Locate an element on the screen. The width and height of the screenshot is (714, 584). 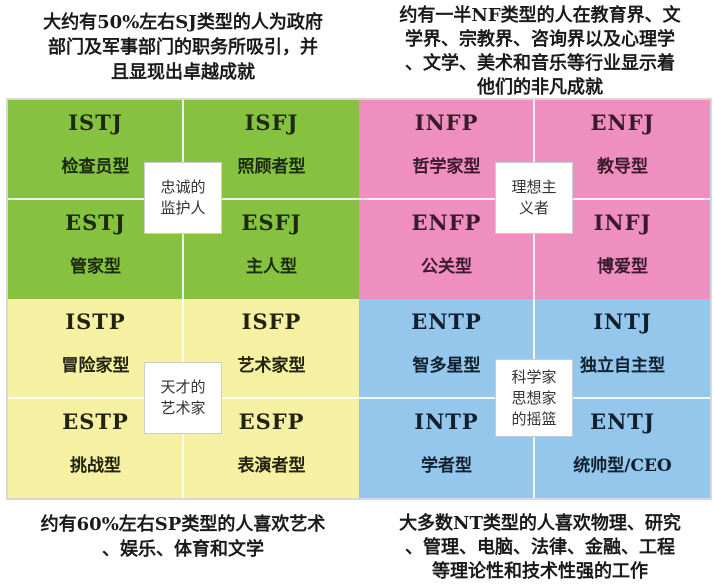
type-role: 挑战型 is located at coordinates (95, 466).